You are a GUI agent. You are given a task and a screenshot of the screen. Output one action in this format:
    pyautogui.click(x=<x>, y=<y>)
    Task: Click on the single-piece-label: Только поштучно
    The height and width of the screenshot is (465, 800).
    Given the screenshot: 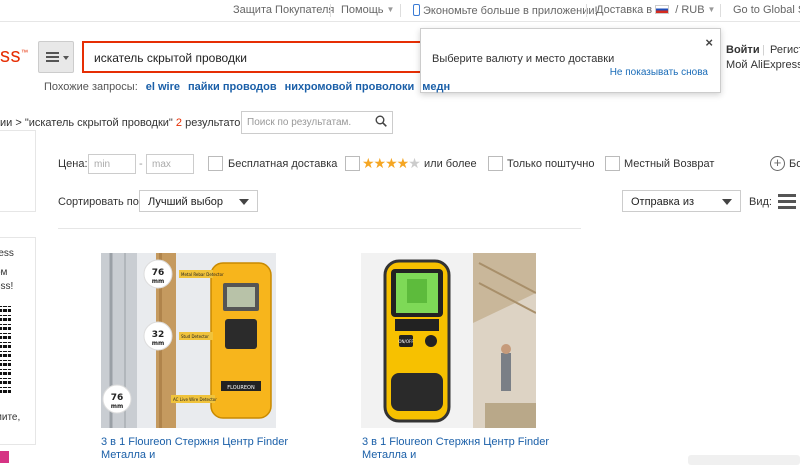 What is the action you would take?
    pyautogui.click(x=551, y=164)
    